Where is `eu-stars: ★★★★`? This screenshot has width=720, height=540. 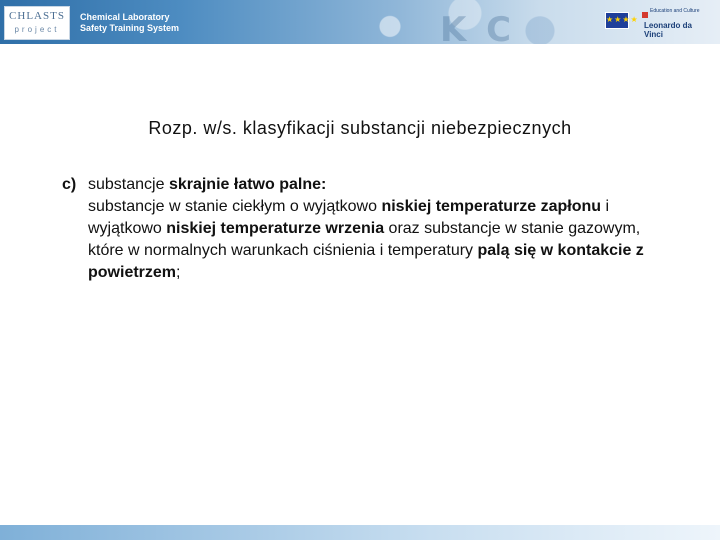
eu-stars: ★★★★ is located at coordinates (622, 19).